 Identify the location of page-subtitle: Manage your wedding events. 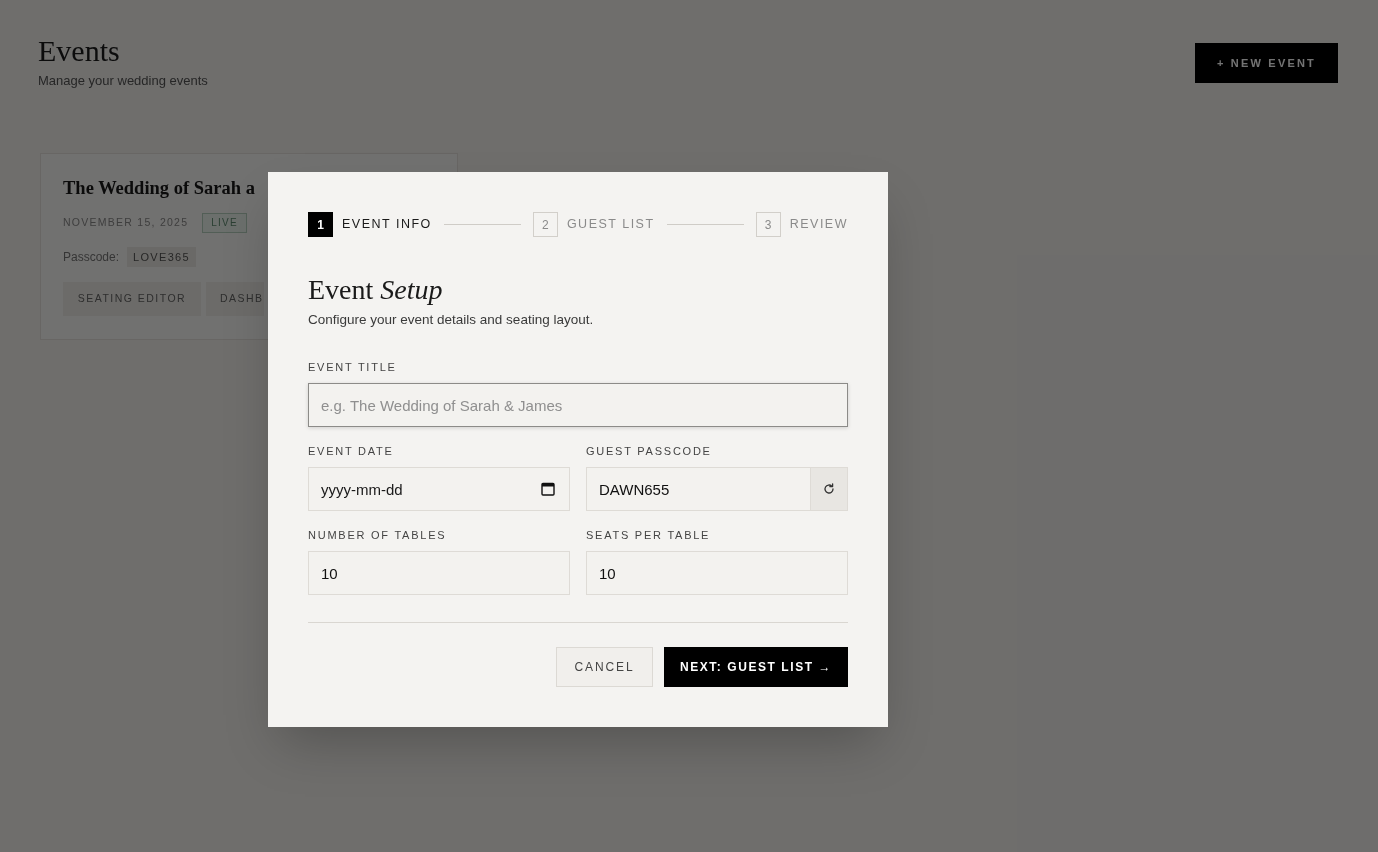
(123, 81).